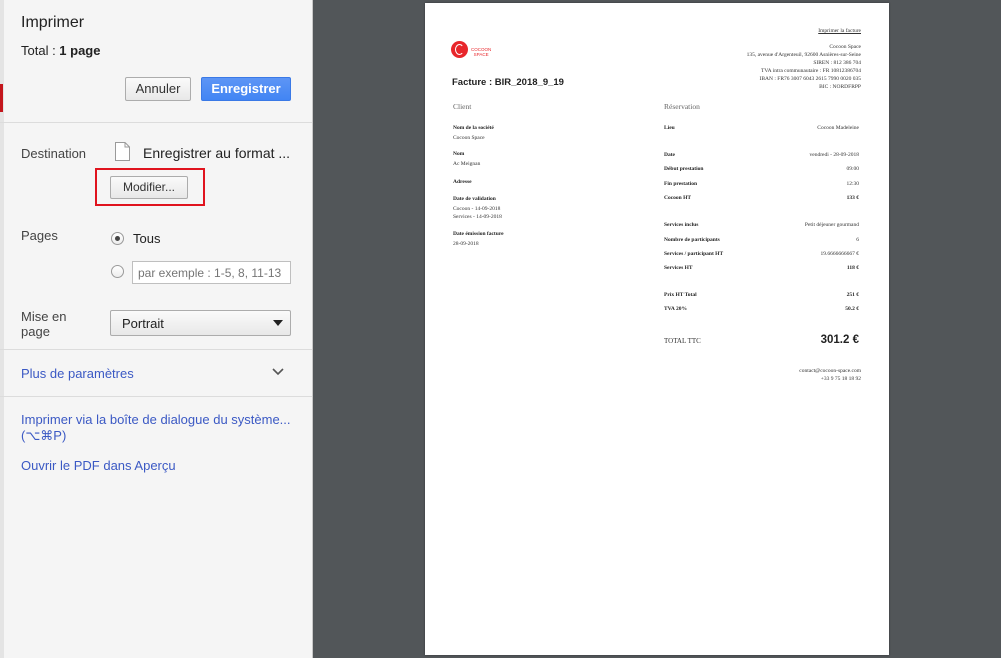  Describe the element at coordinates (692, 240) in the screenshot. I see `reservation-row-label: Nombre de participants` at that location.